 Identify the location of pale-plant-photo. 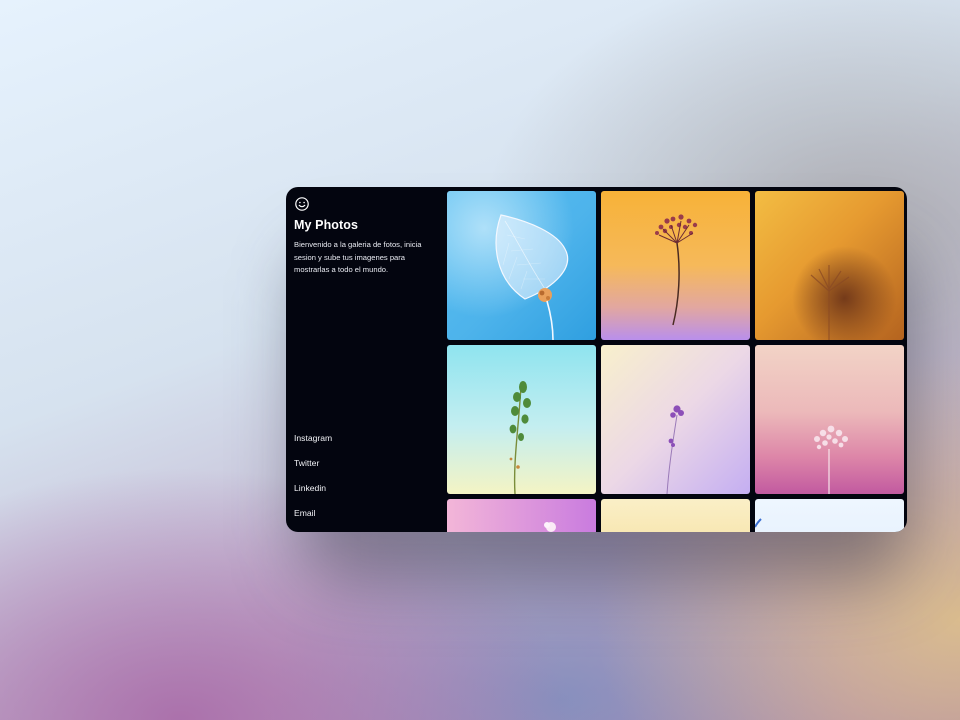
(829, 419).